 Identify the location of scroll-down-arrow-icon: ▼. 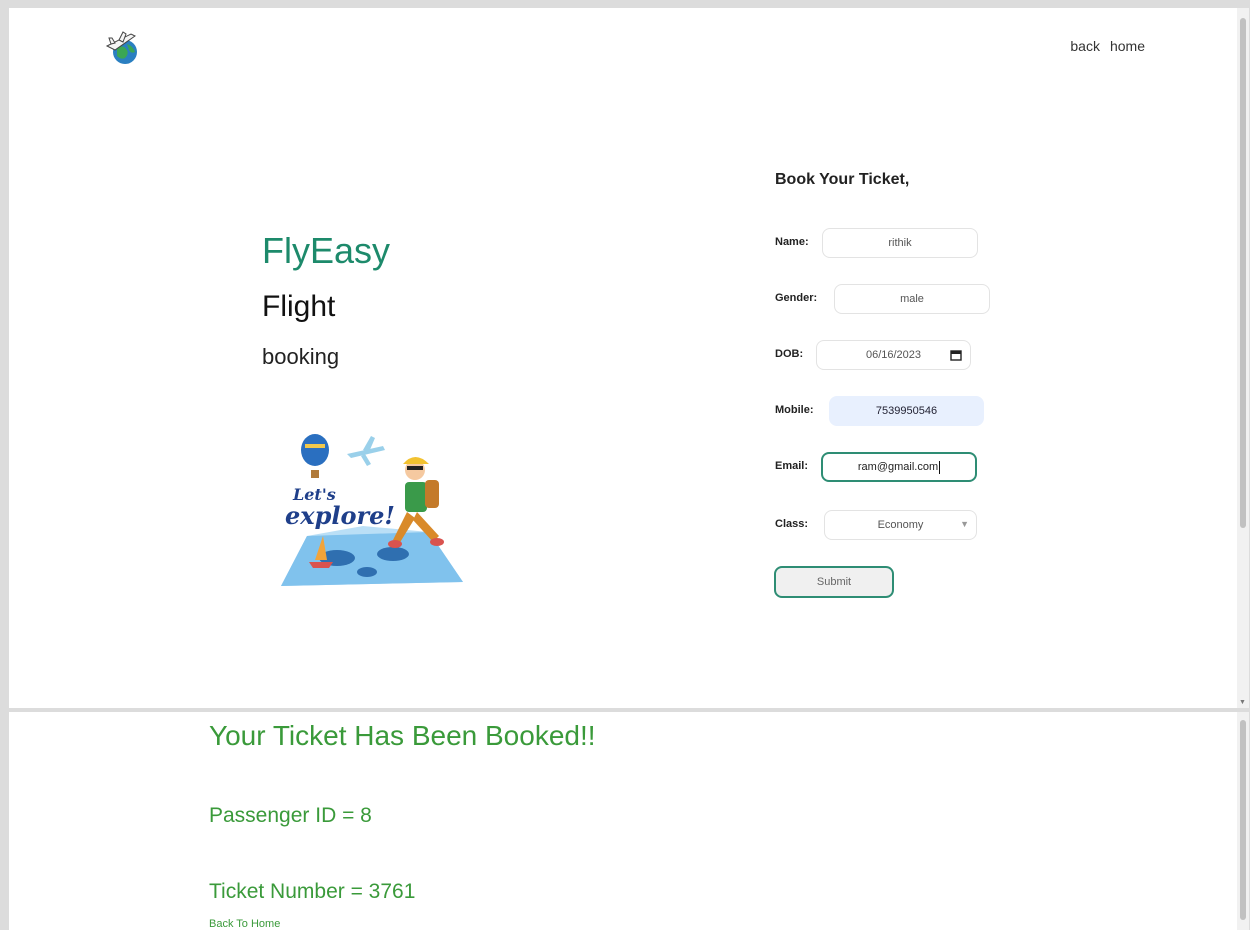
(1242, 702).